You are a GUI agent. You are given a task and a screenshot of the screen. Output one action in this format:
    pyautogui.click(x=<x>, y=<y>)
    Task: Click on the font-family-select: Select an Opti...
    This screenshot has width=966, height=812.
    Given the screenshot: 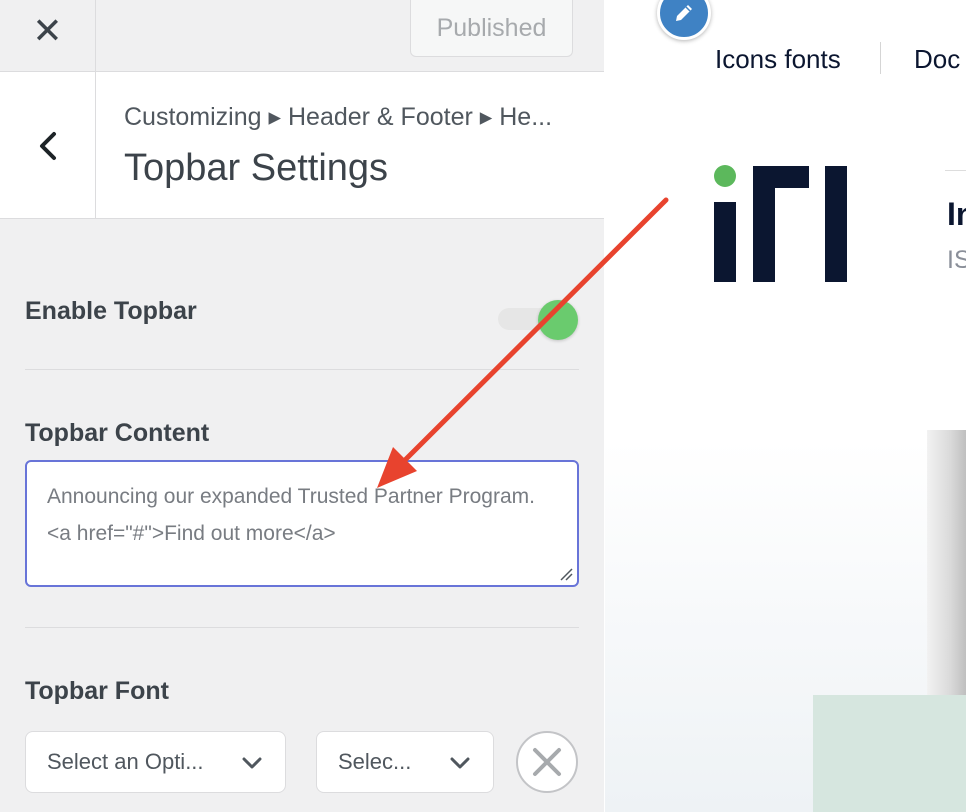 What is the action you would take?
    pyautogui.click(x=155, y=762)
    